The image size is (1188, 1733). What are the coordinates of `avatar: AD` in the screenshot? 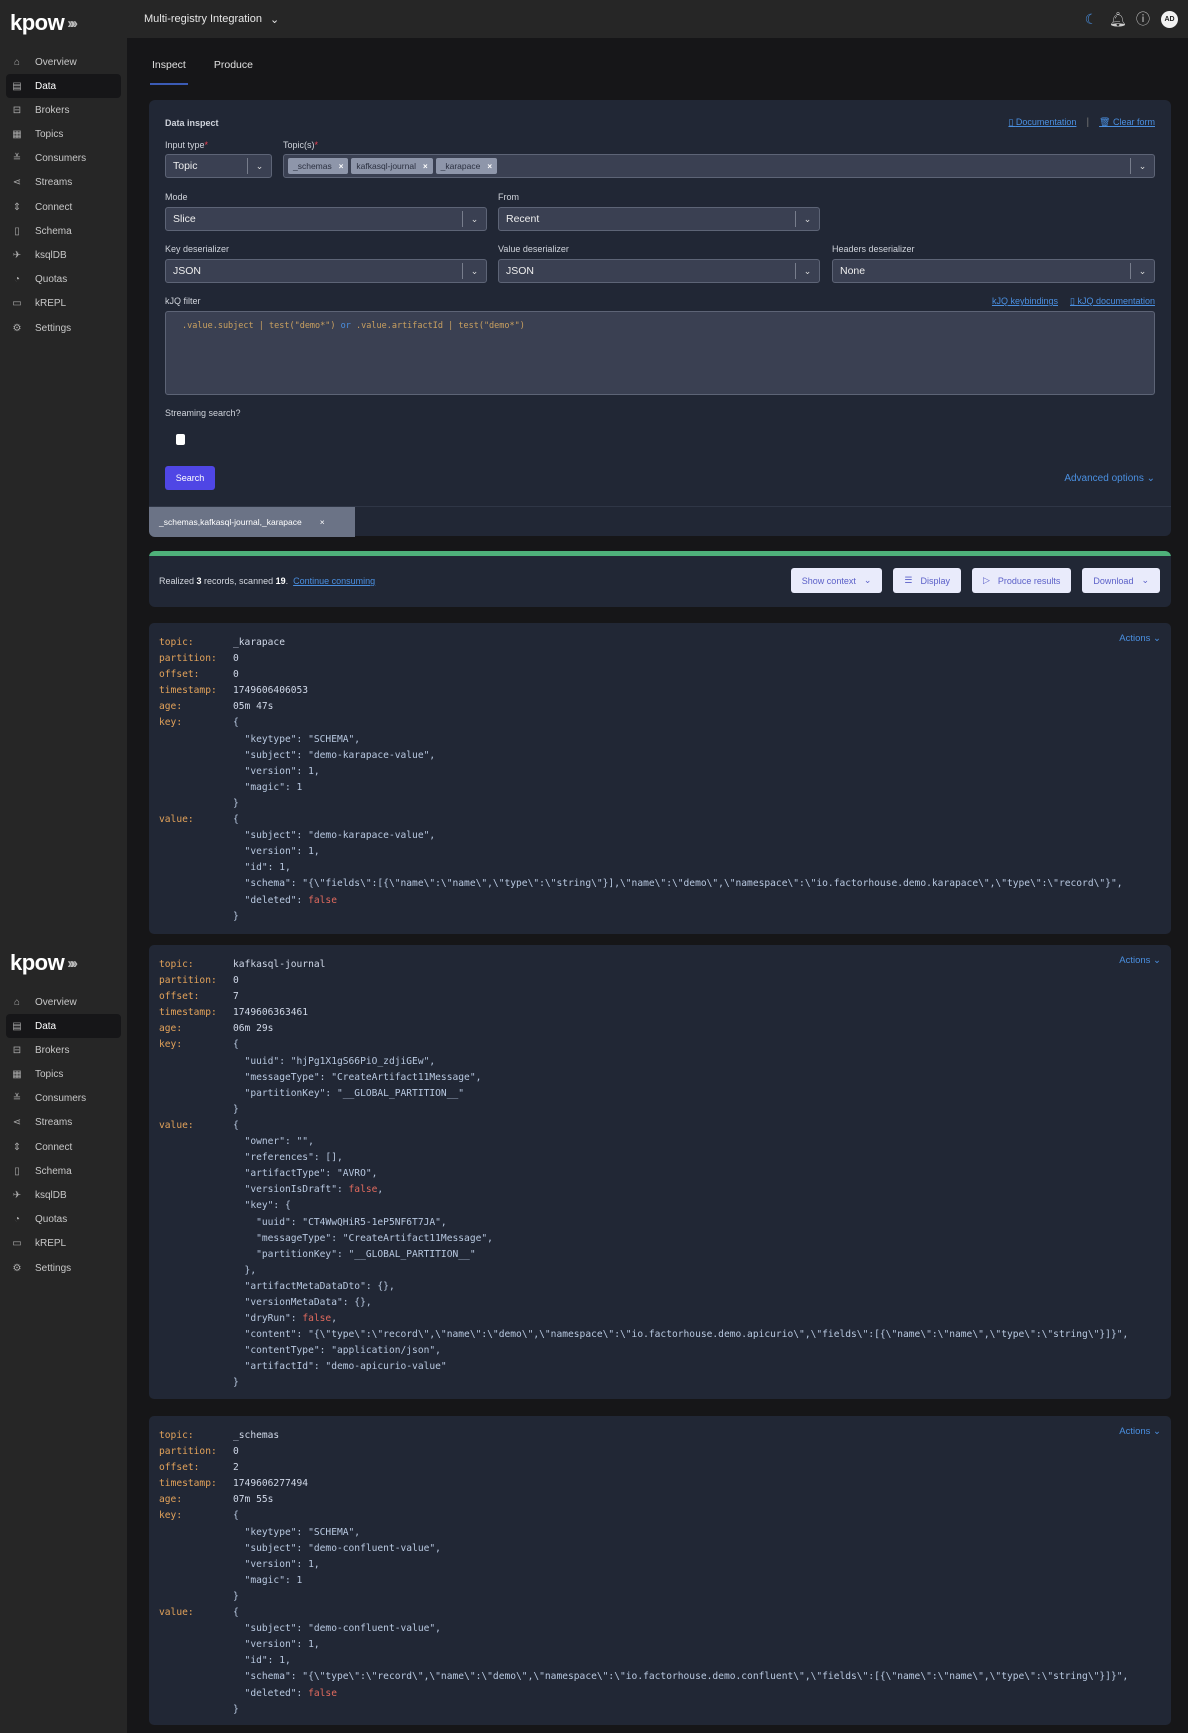 It's located at (1169, 19).